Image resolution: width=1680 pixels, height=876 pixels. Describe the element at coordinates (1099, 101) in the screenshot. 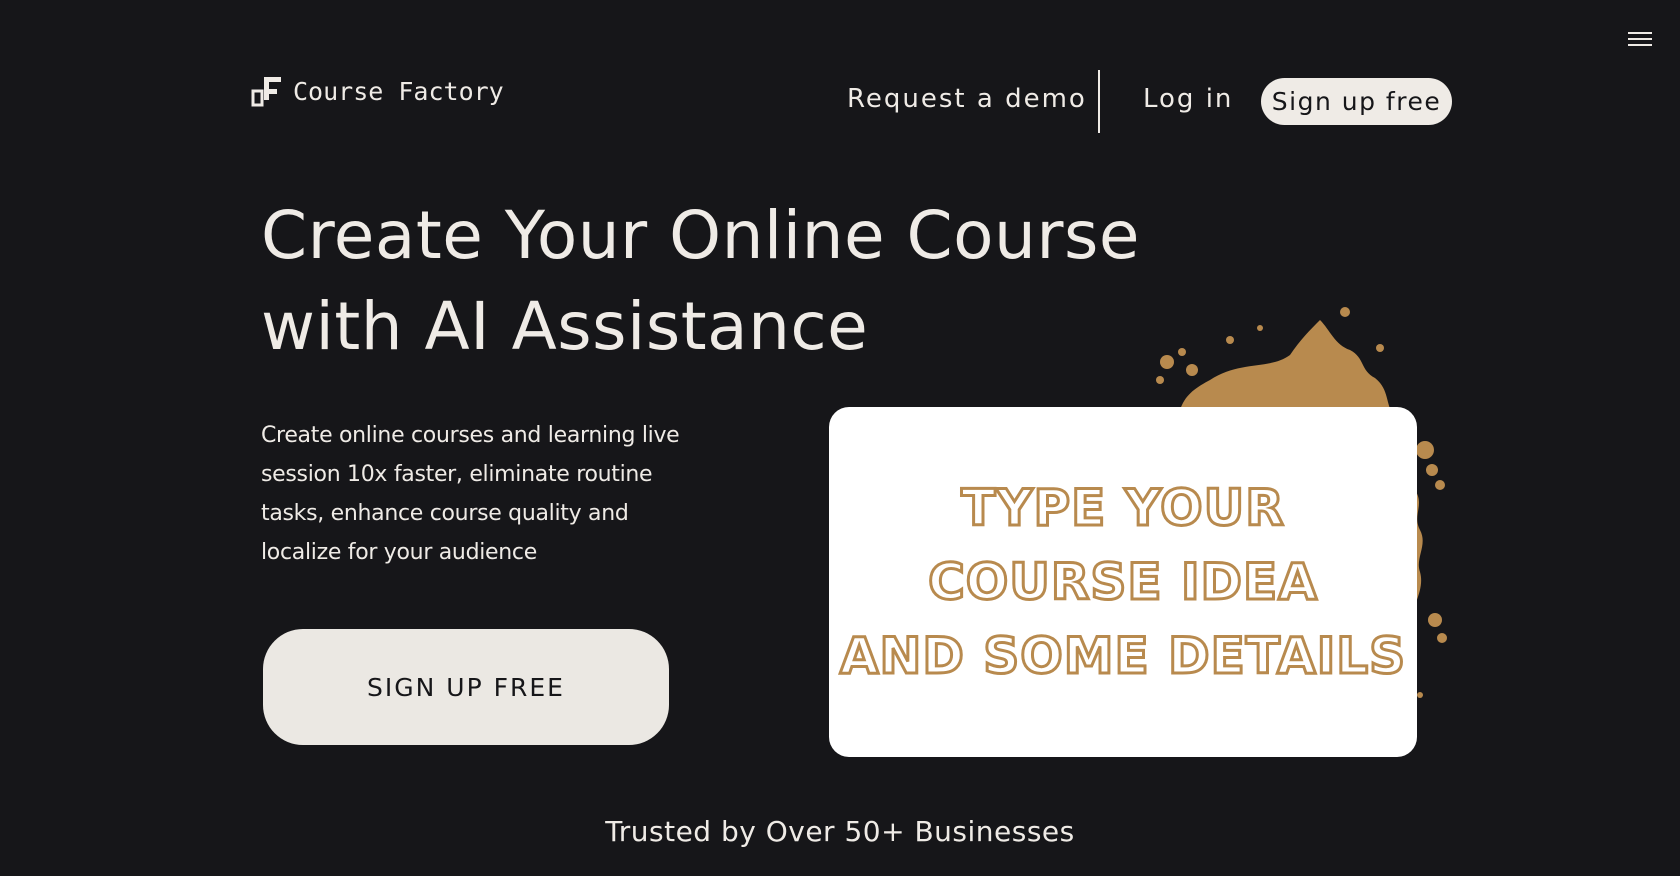

I see `nav-divider` at that location.